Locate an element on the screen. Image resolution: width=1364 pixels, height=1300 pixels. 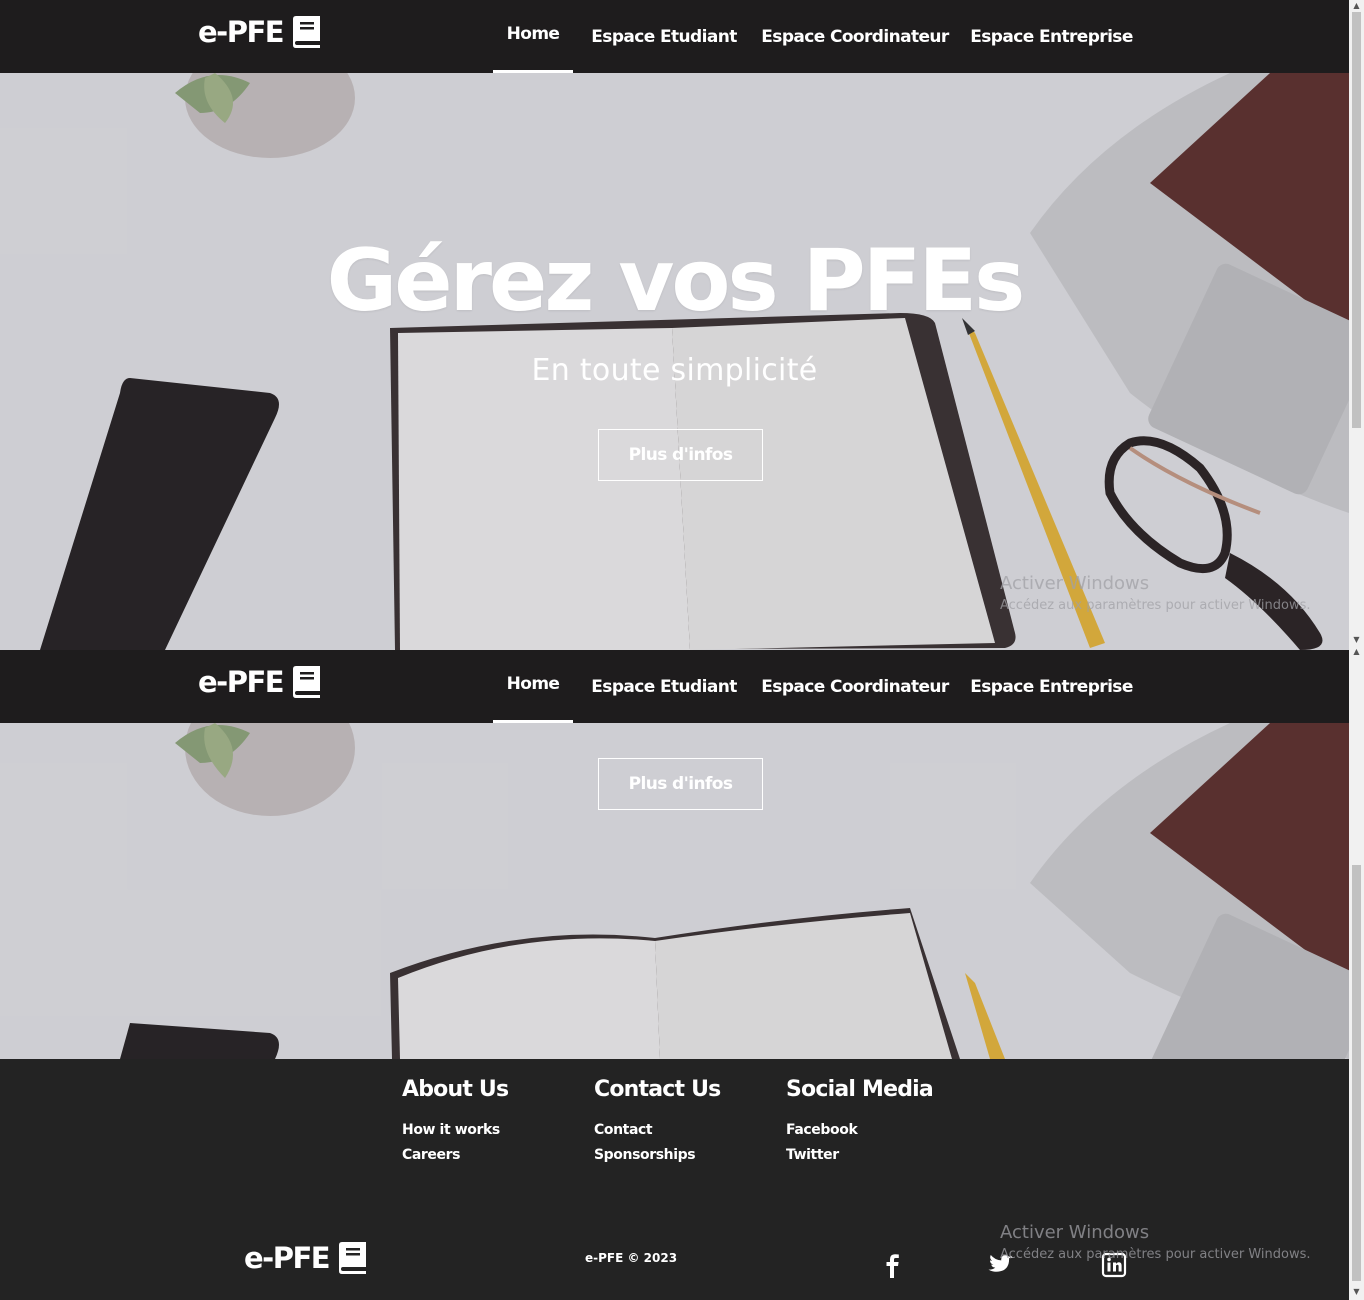
footer-column-contact: Contact Us Contact Sponsorships is located at coordinates (657, 1124).